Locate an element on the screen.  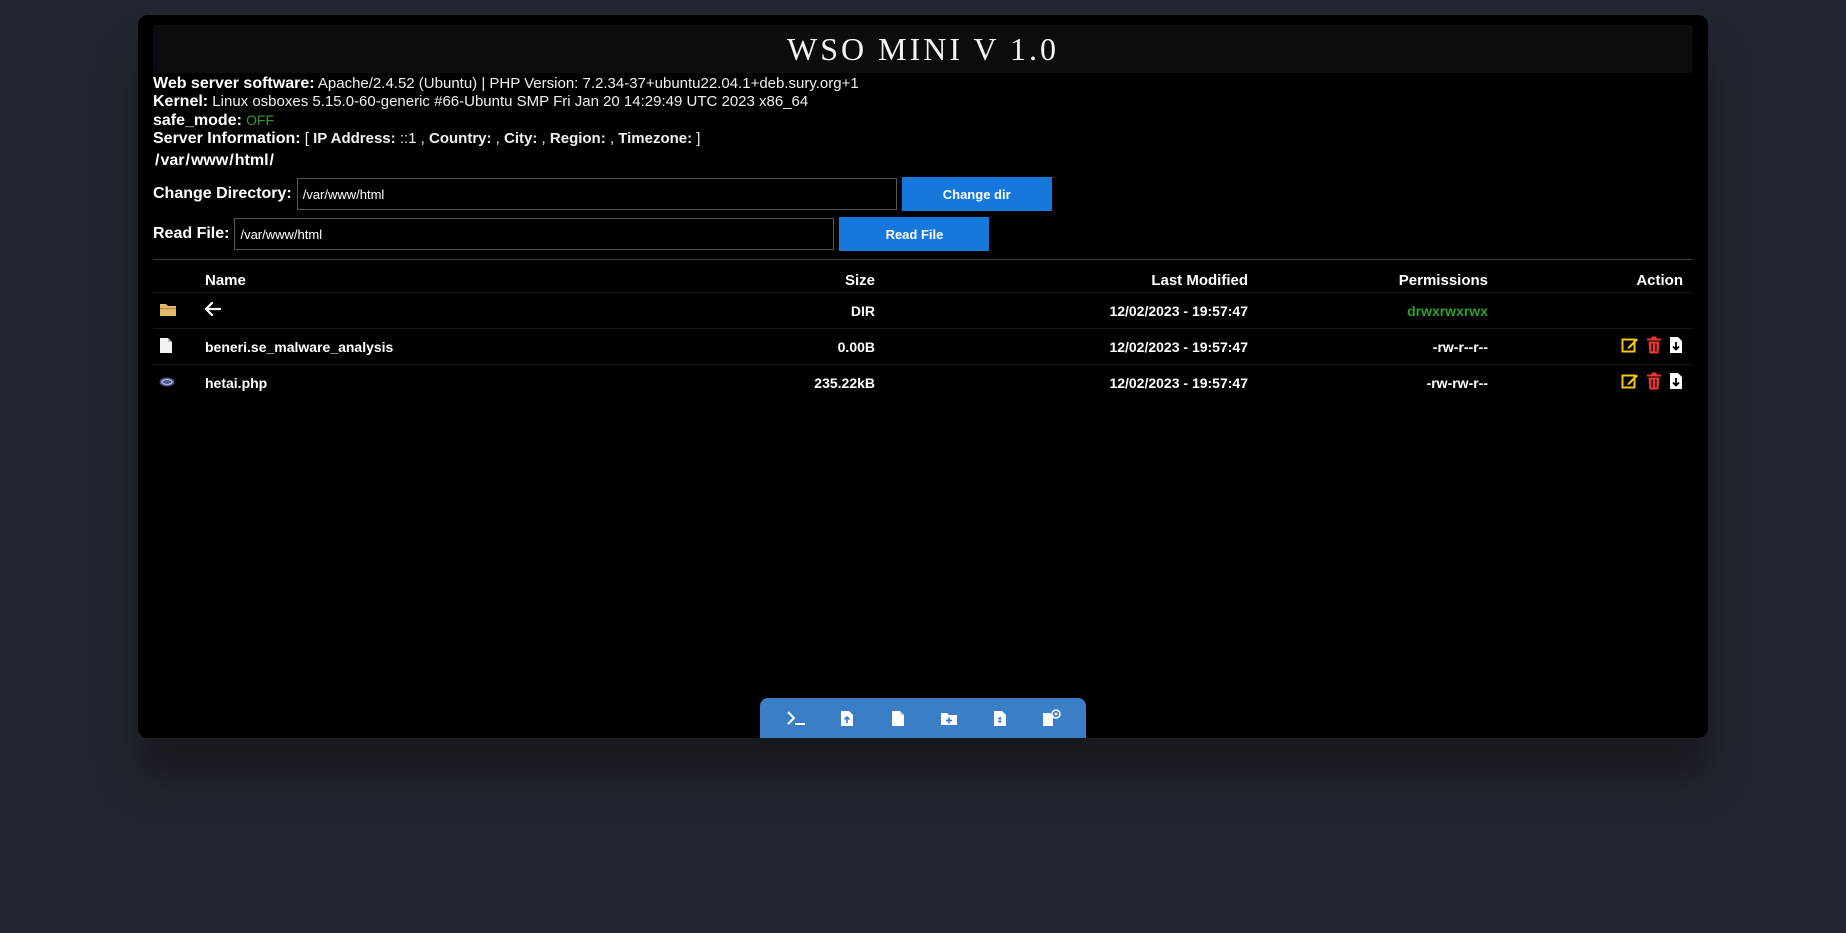
server-info-label: Server Information: is located at coordinates (227, 138).